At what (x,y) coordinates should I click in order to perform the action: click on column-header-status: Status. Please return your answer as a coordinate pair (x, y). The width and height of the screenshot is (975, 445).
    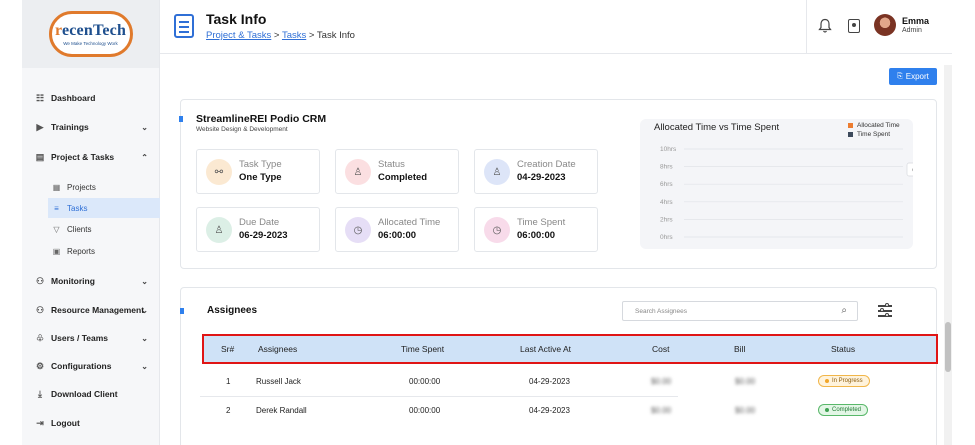
    Looking at the image, I should click on (843, 349).